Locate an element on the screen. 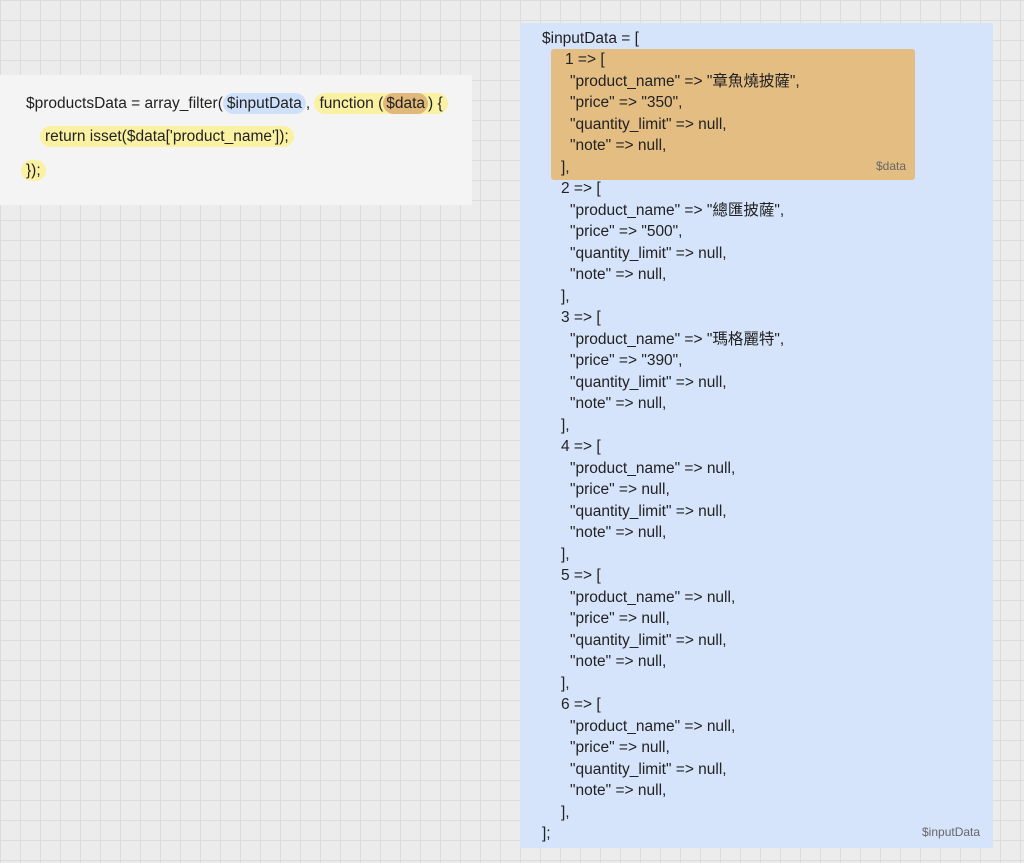  array-footer: ]; is located at coordinates (546, 833).